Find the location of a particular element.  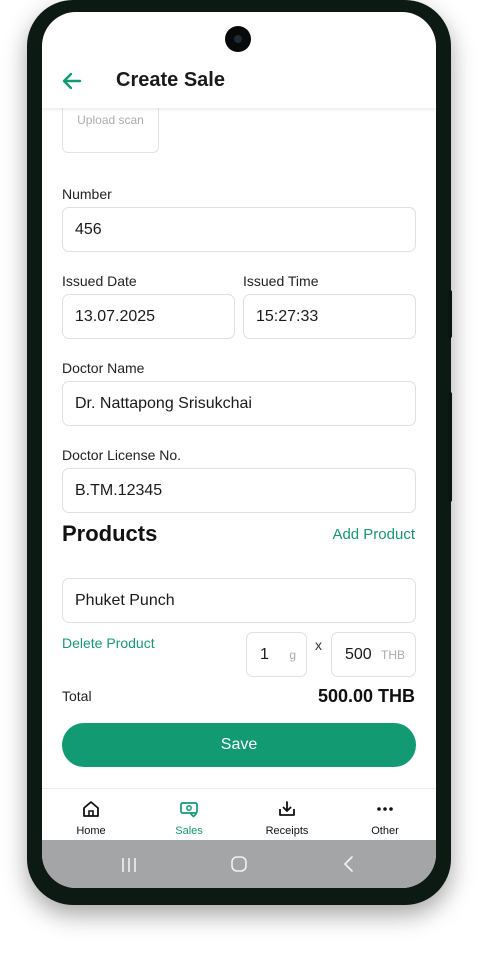

more-icon is located at coordinates (385, 809).